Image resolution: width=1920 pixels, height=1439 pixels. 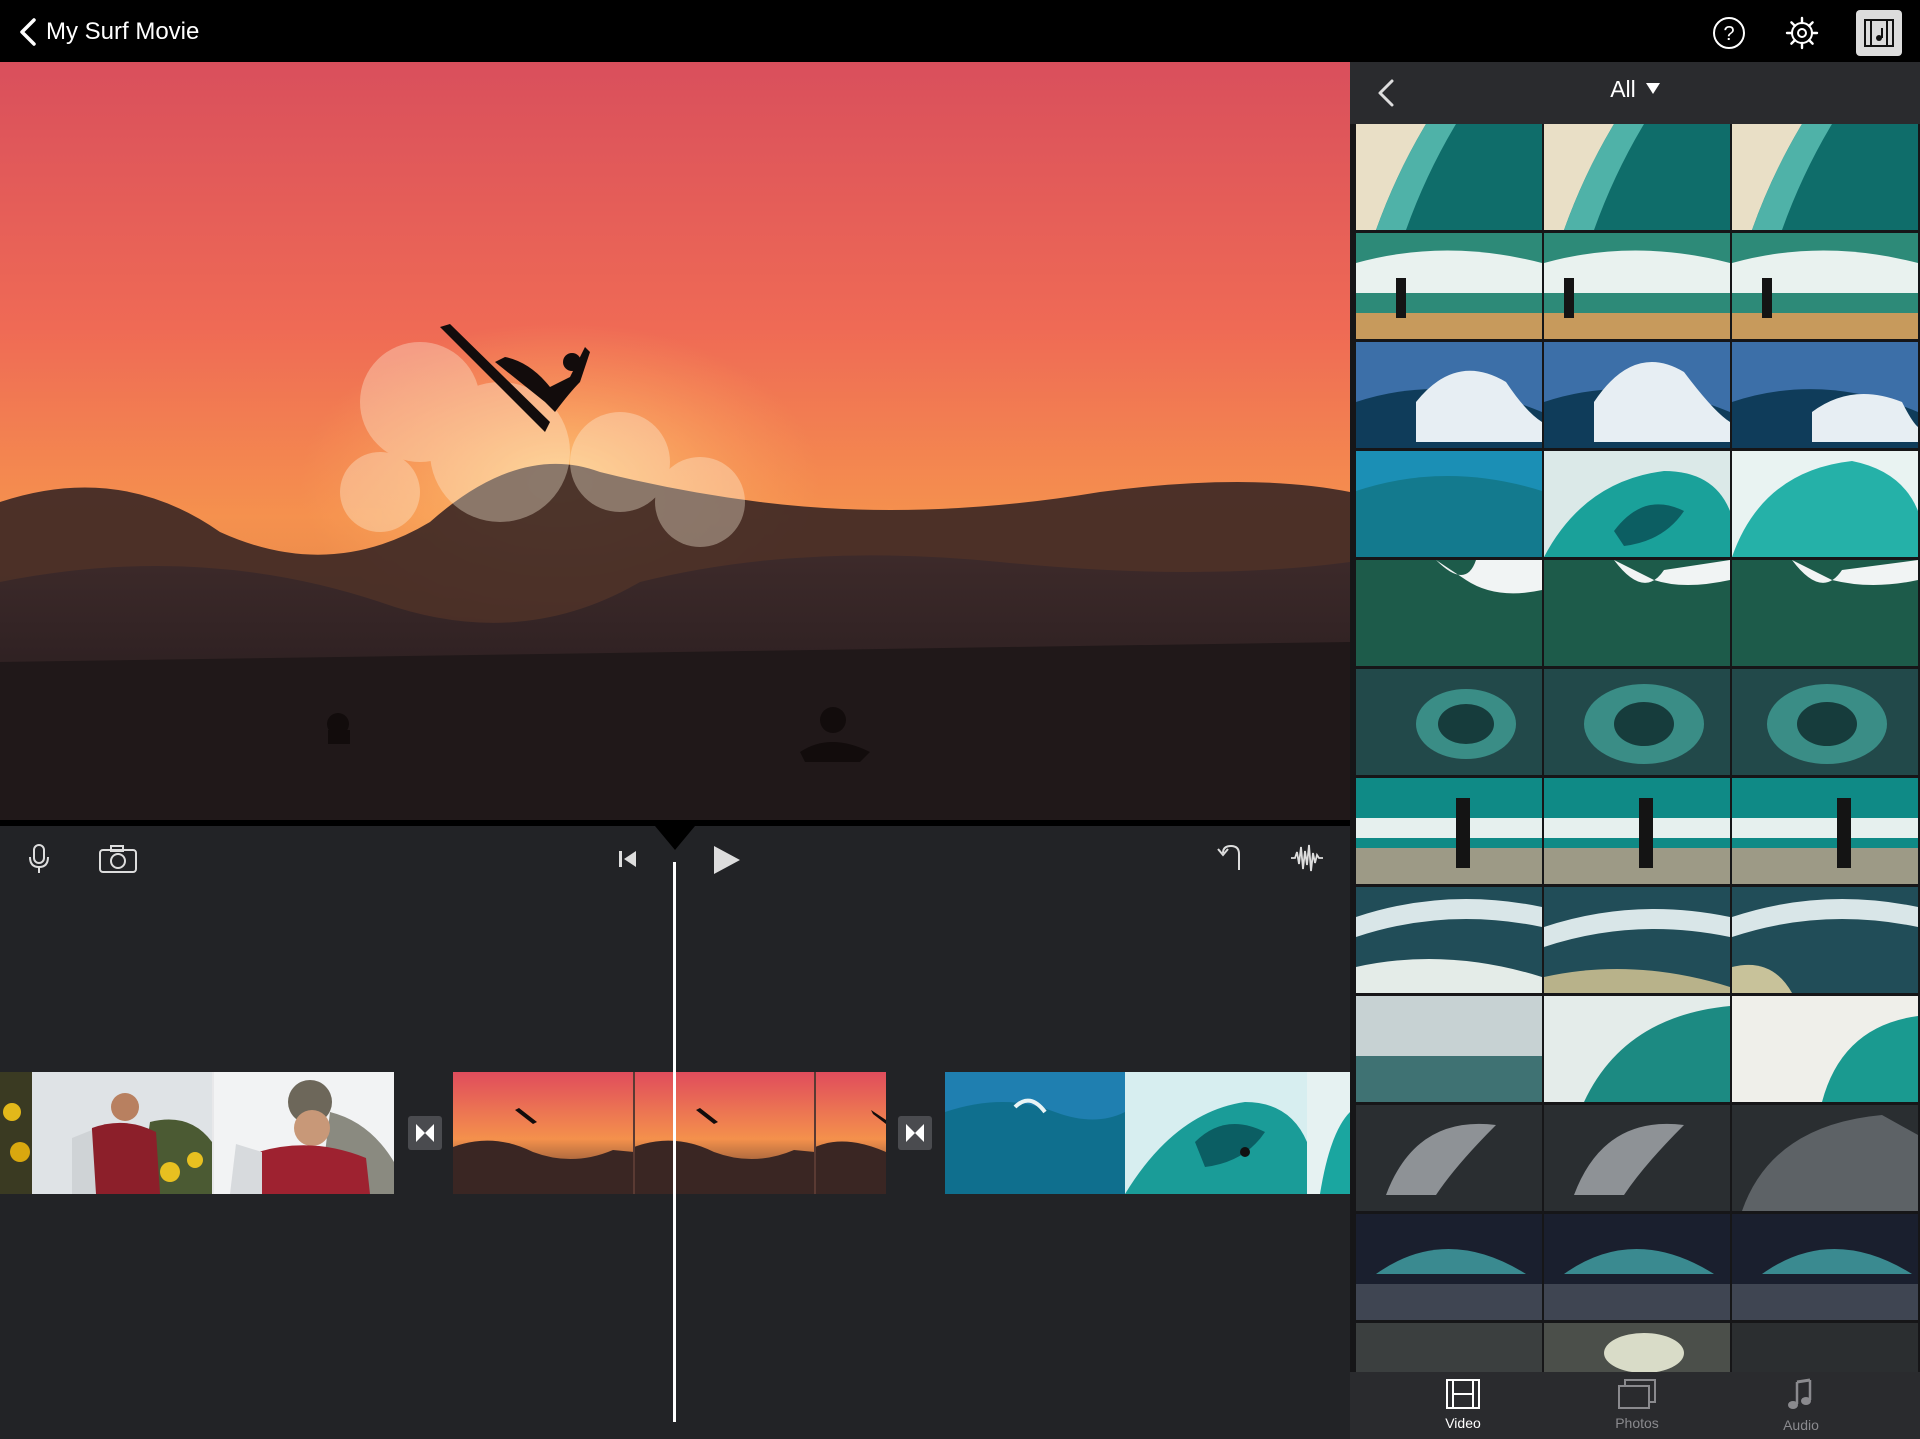 I want to click on filter-label: All, so click(x=1623, y=89).